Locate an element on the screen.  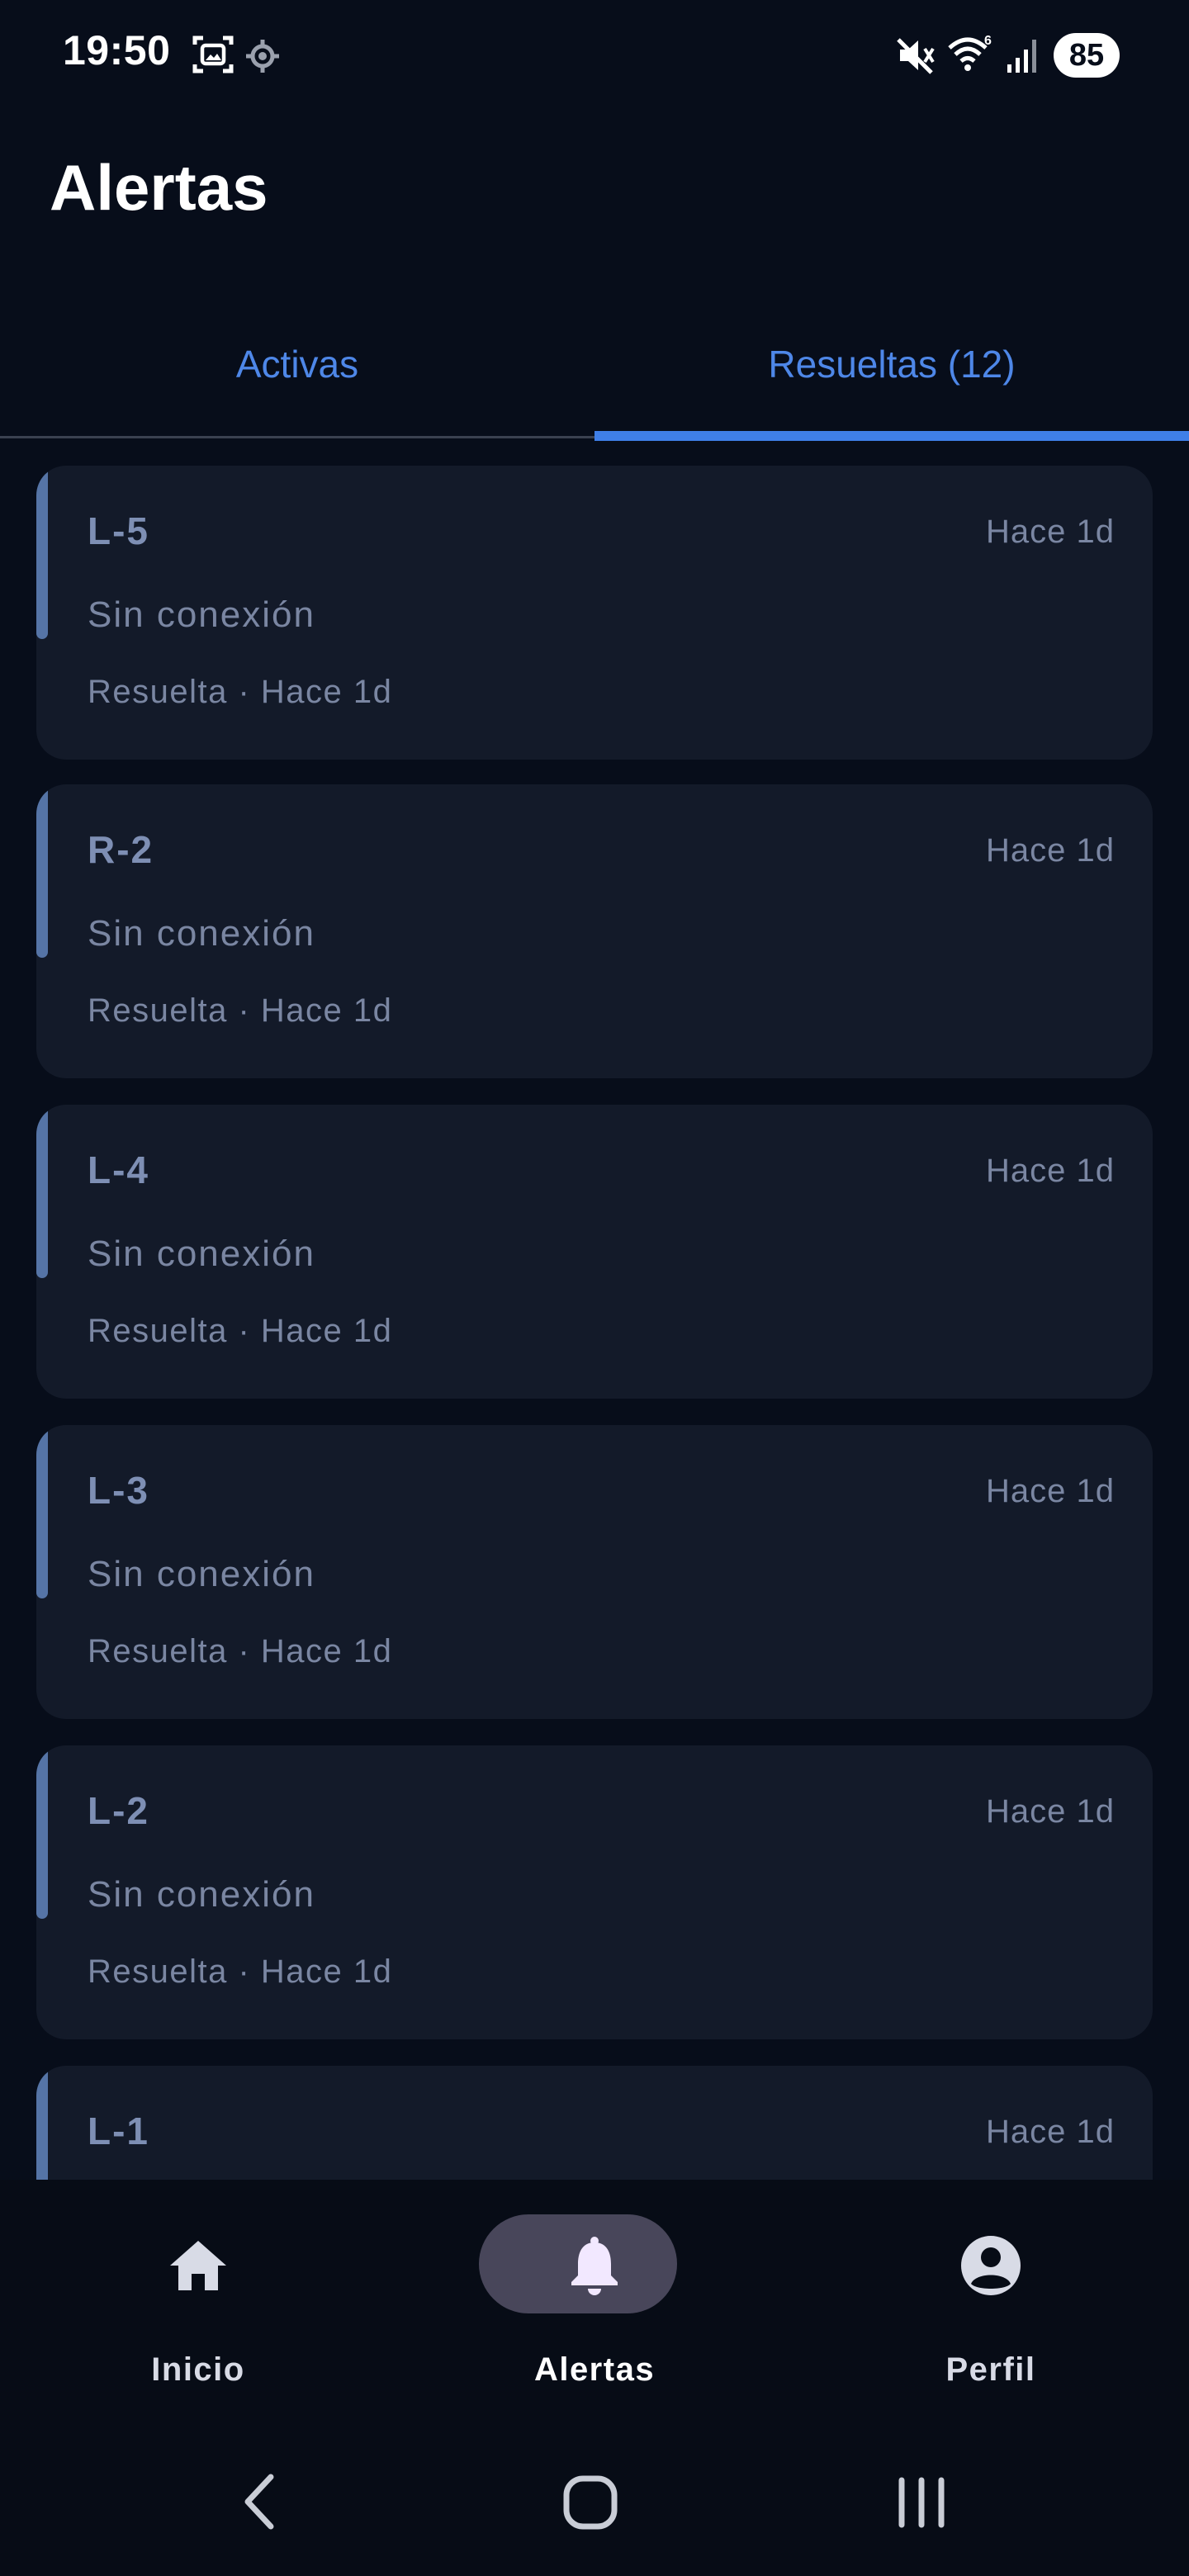
home-circle-icon is located at coordinates (591, 2501).